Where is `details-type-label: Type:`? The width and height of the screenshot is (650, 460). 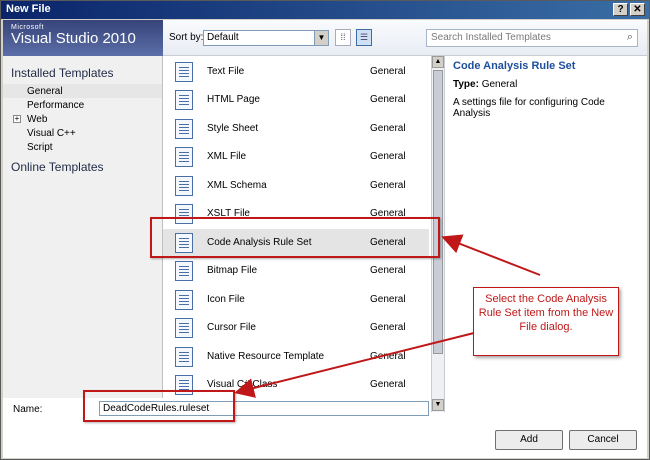
details-type-label: Type: is located at coordinates (466, 84).